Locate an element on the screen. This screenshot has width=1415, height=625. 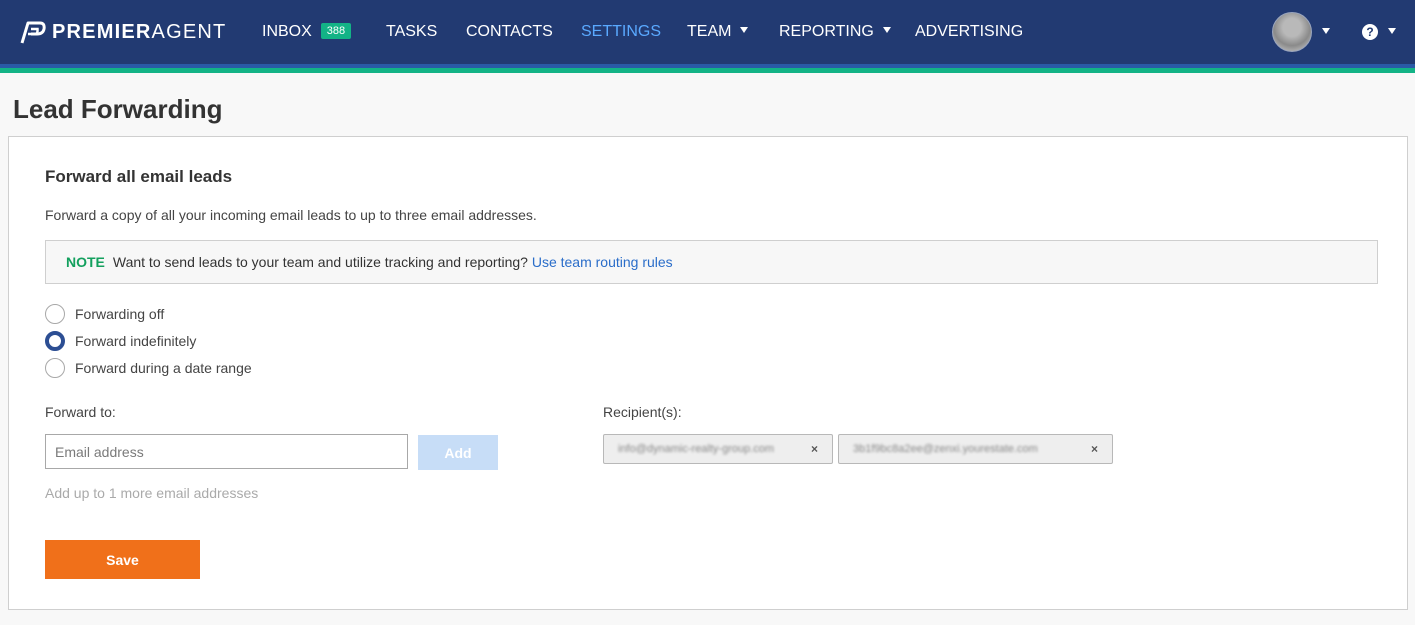
radio-button-checked is located at coordinates (55, 341).